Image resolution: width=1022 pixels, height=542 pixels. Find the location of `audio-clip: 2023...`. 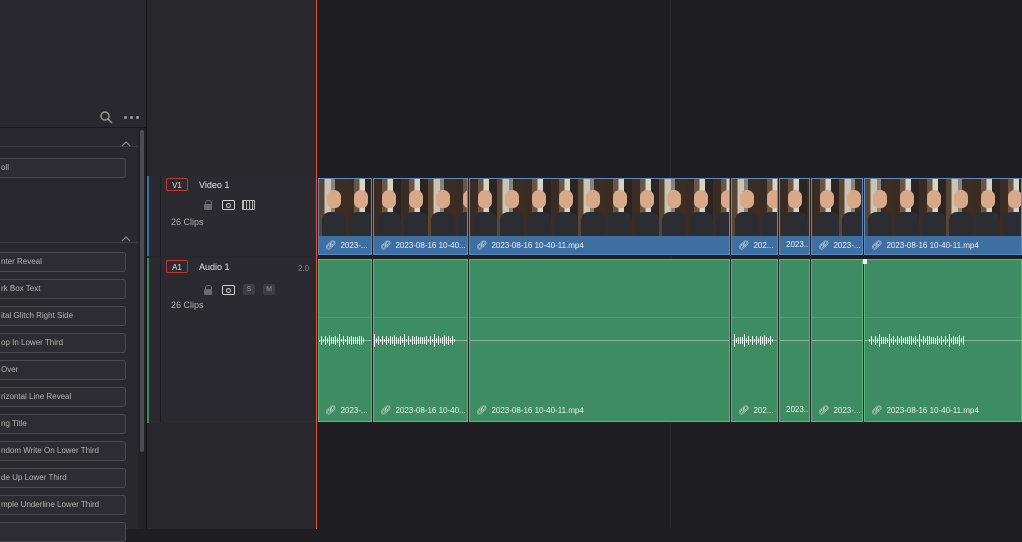

audio-clip: 2023... is located at coordinates (794, 340).